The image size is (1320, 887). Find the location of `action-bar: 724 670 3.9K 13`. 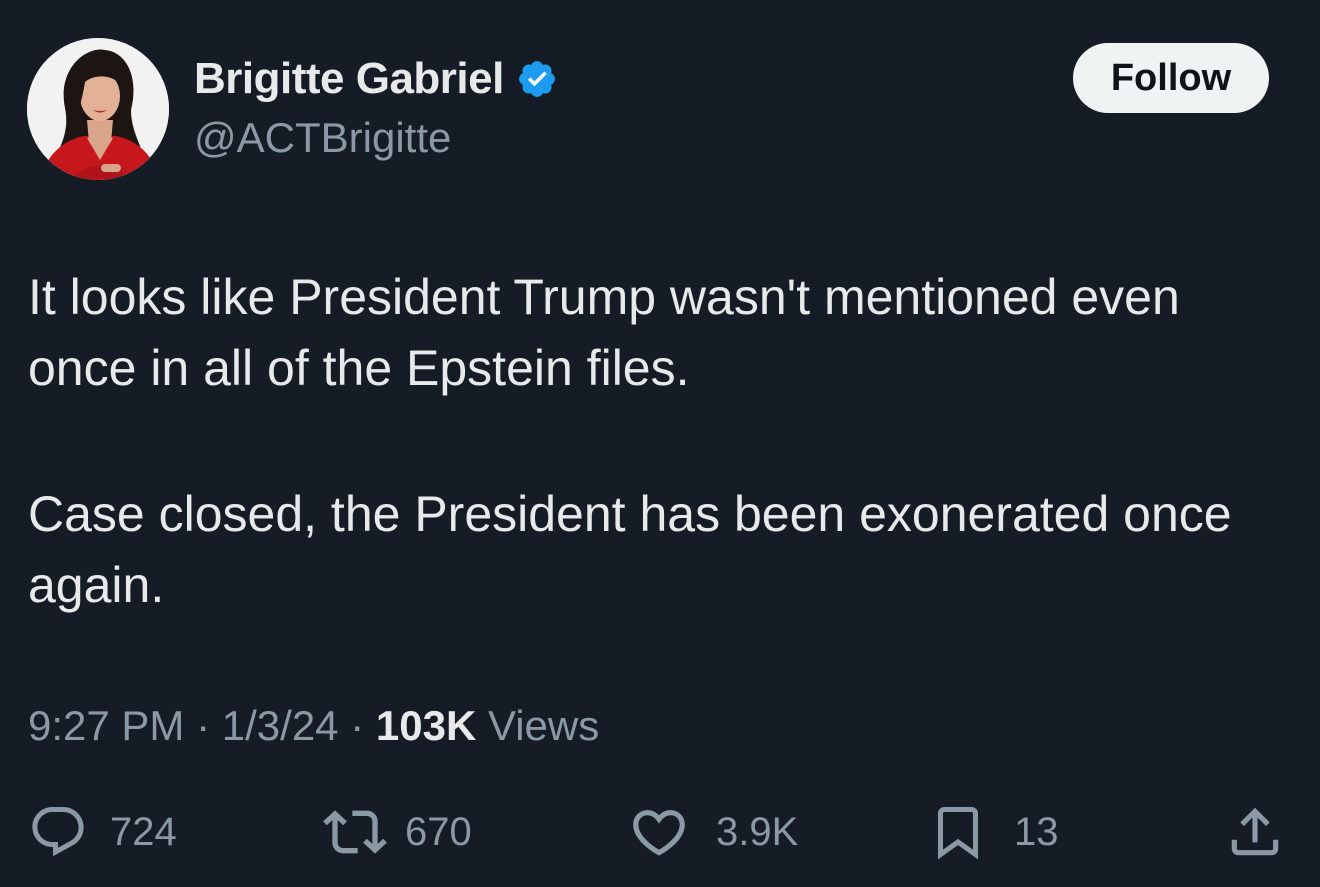

action-bar: 724 670 3.9K 13 is located at coordinates (660, 832).